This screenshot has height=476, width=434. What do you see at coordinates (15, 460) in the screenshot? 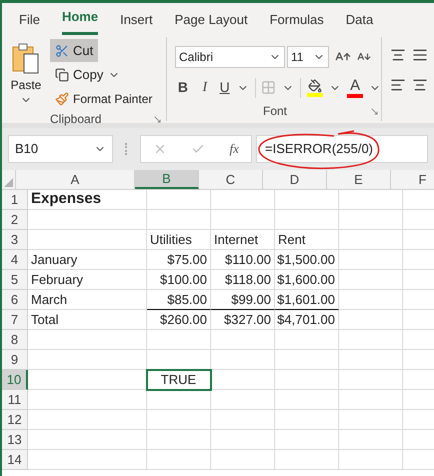
I see `row-header: 14` at bounding box center [15, 460].